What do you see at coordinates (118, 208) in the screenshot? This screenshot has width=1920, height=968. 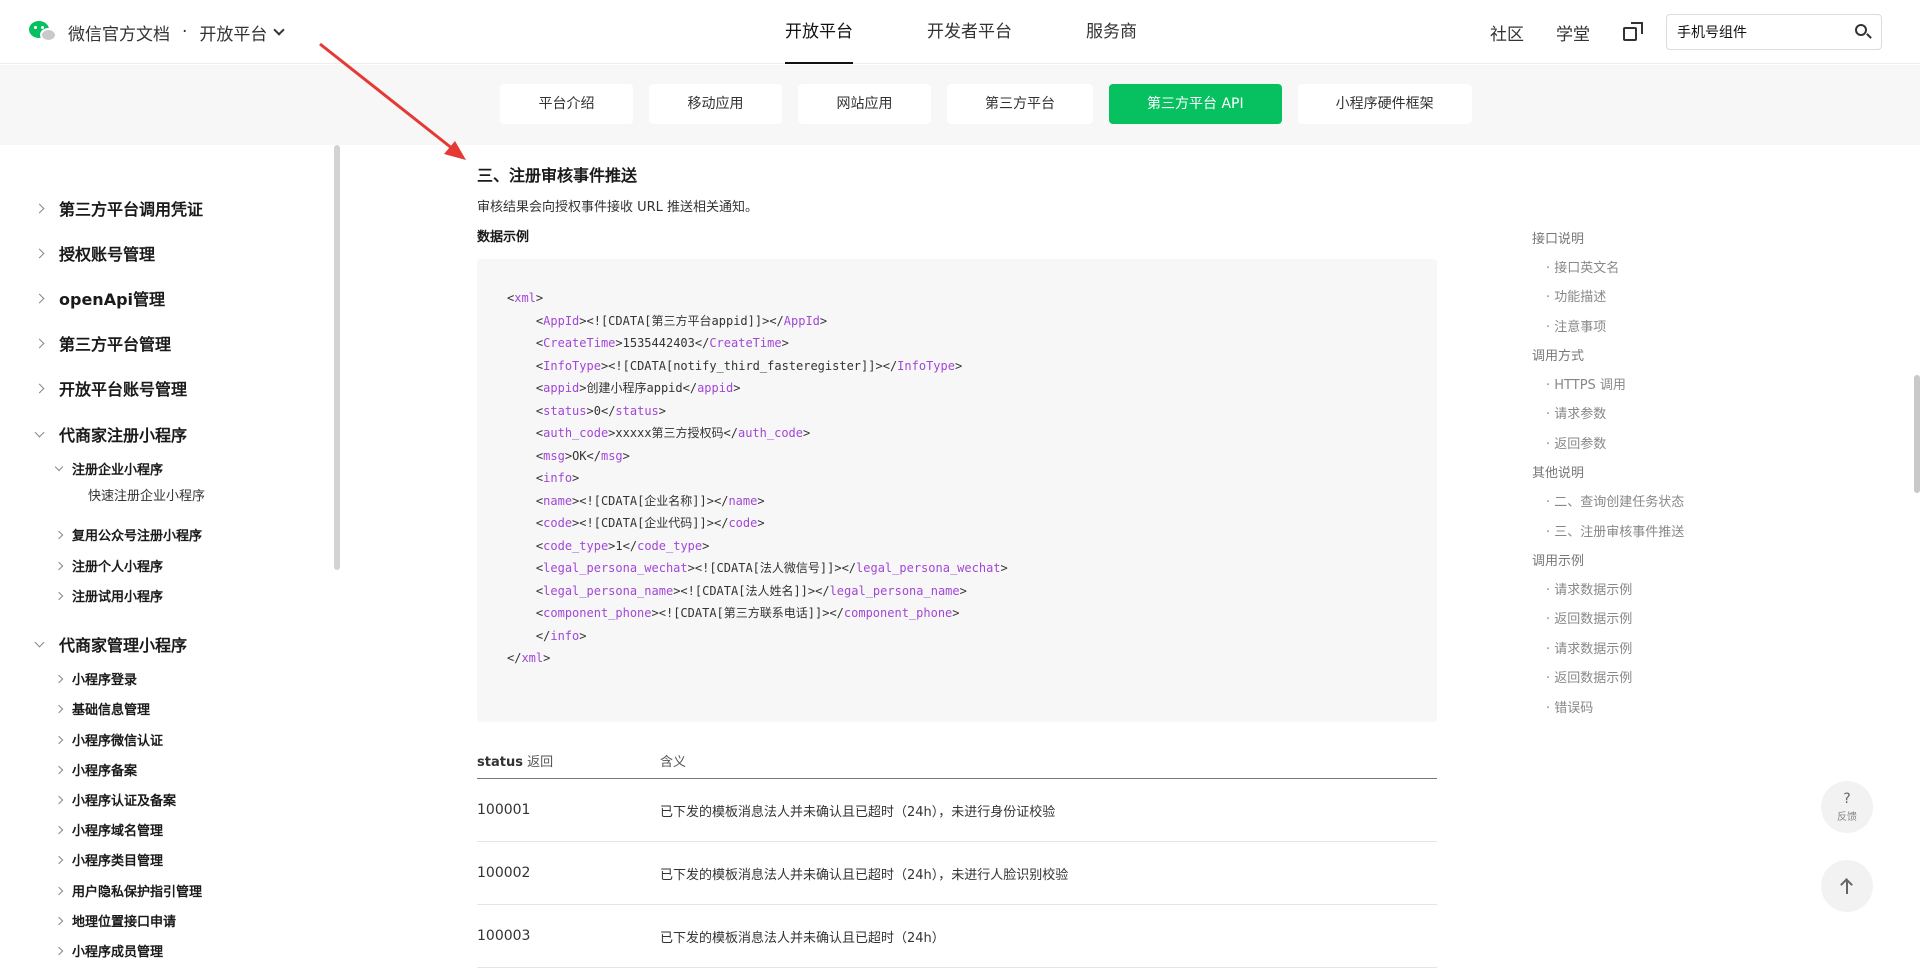 I see `sidebar-item-credentials: 第三方平台调用凭证` at bounding box center [118, 208].